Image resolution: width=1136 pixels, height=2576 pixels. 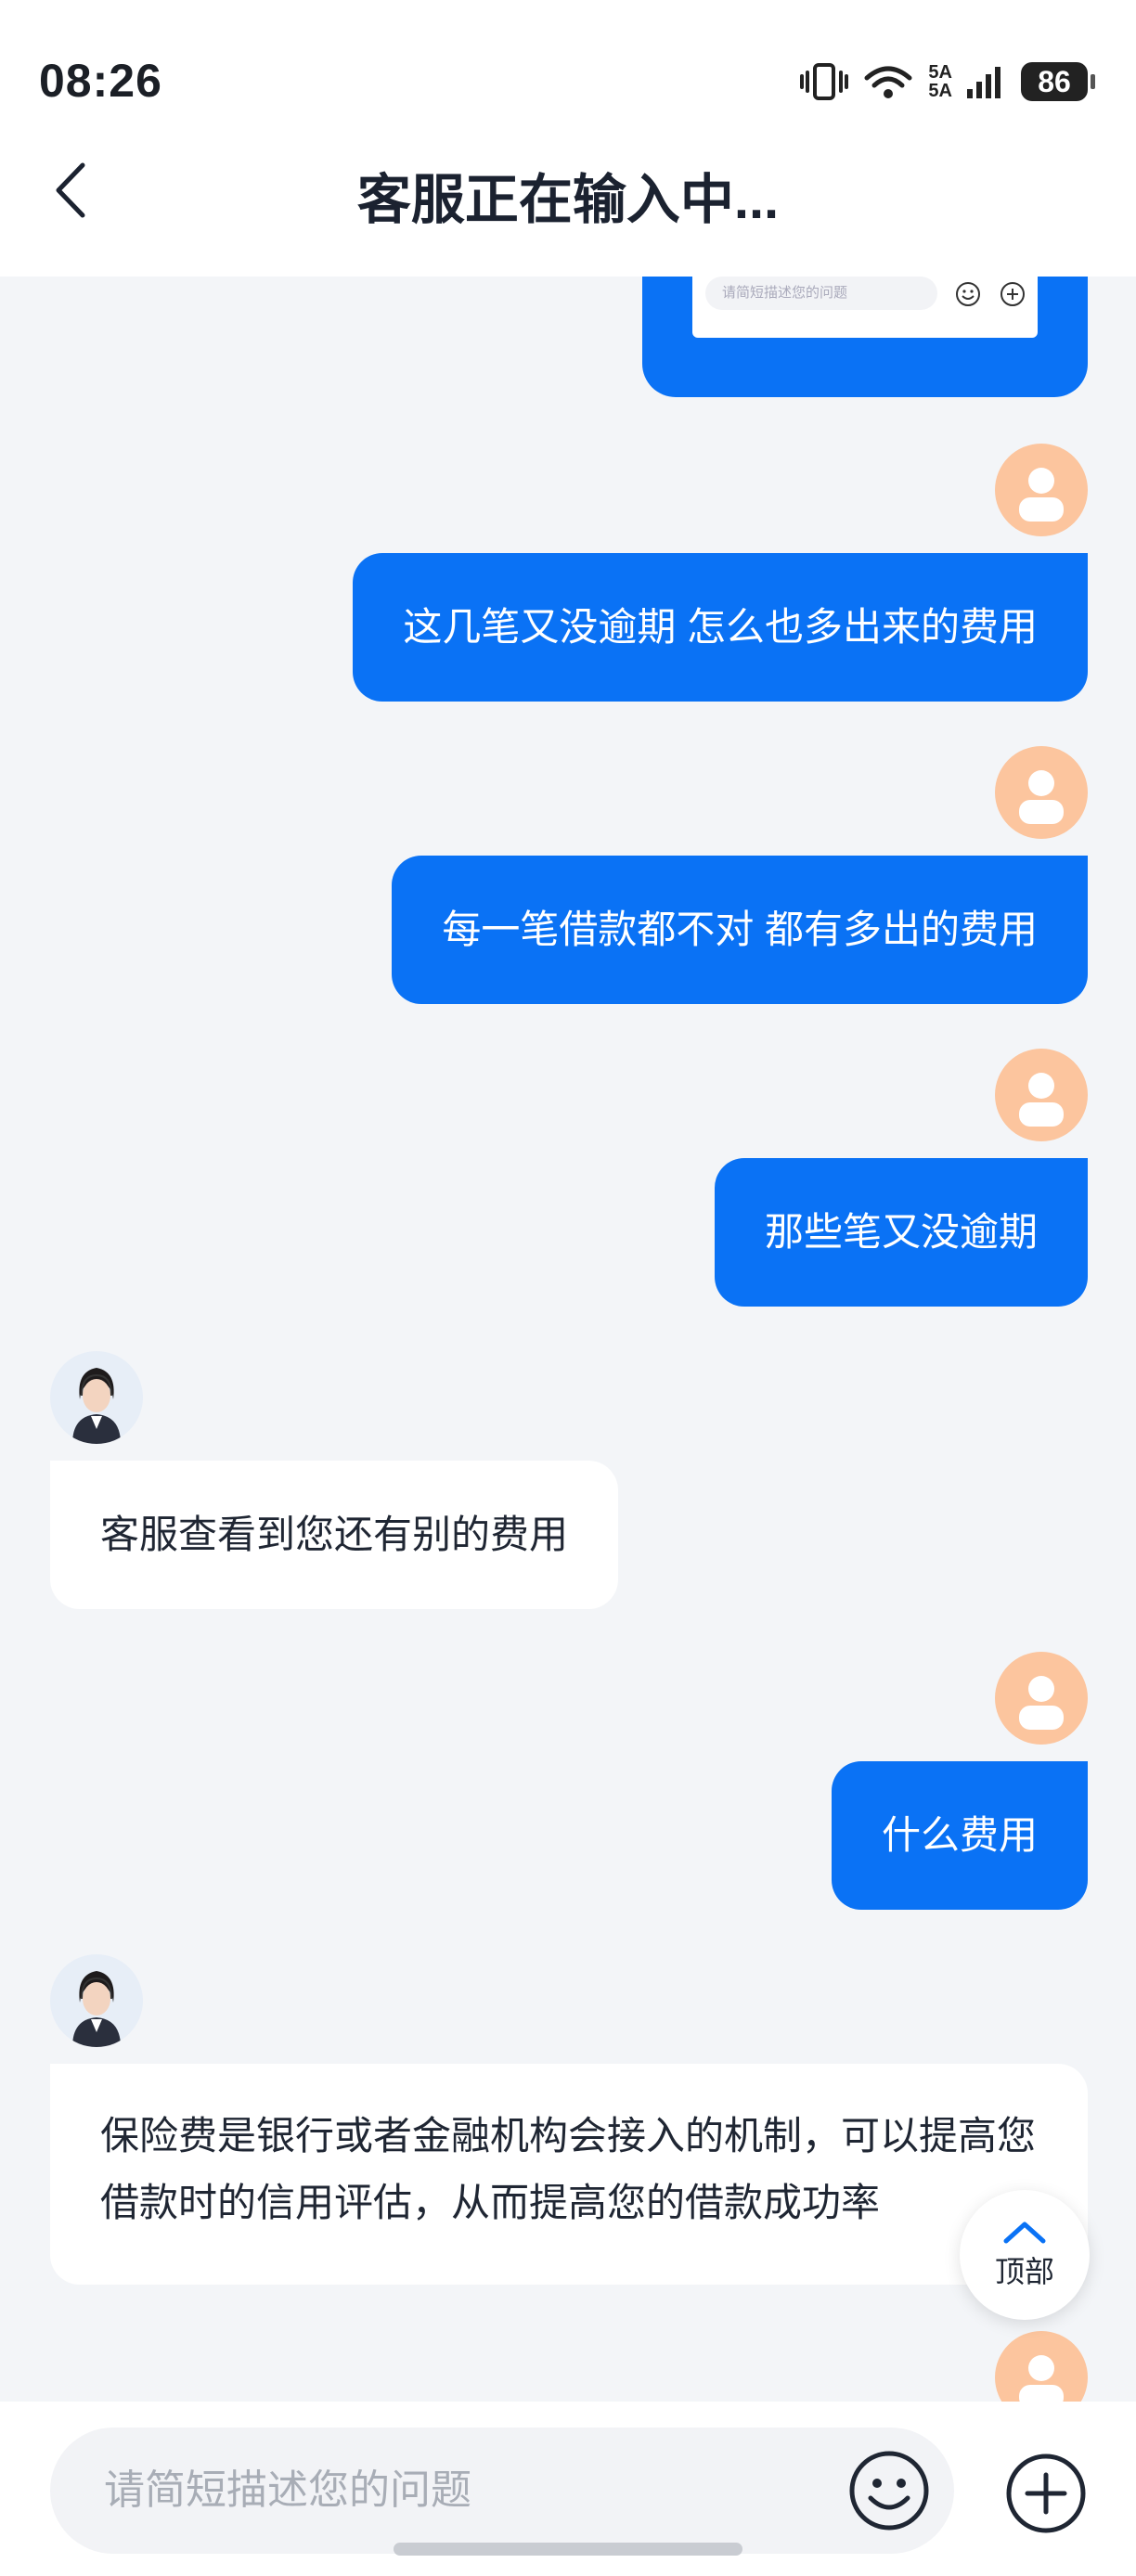 I want to click on screenshot-preview: 请简短描述您的问题, so click(x=865, y=307).